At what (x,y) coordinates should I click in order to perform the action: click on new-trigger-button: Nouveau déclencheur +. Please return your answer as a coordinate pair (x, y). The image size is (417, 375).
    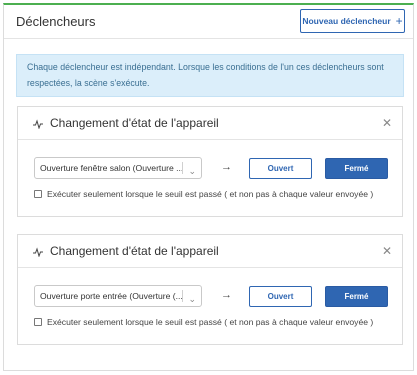
    Looking at the image, I should click on (352, 21).